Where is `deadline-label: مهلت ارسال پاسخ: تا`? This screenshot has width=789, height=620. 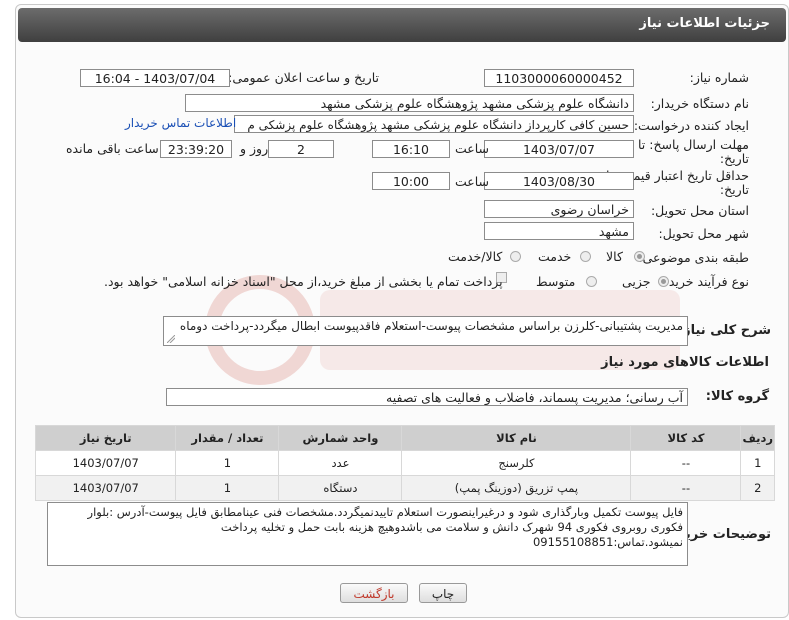 deadline-label: مهلت ارسال پاسخ: تا is located at coordinates (693, 144).